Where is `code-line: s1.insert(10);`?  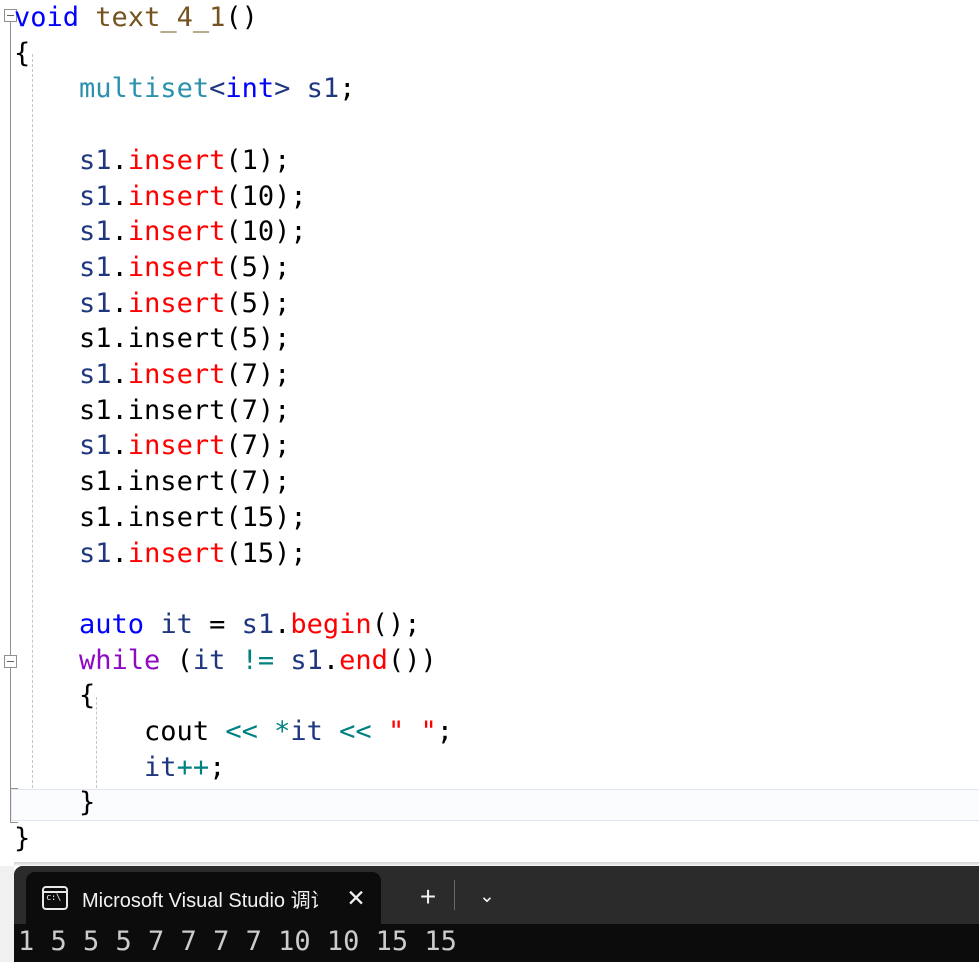
code-line: s1.insert(10); is located at coordinates (160, 232).